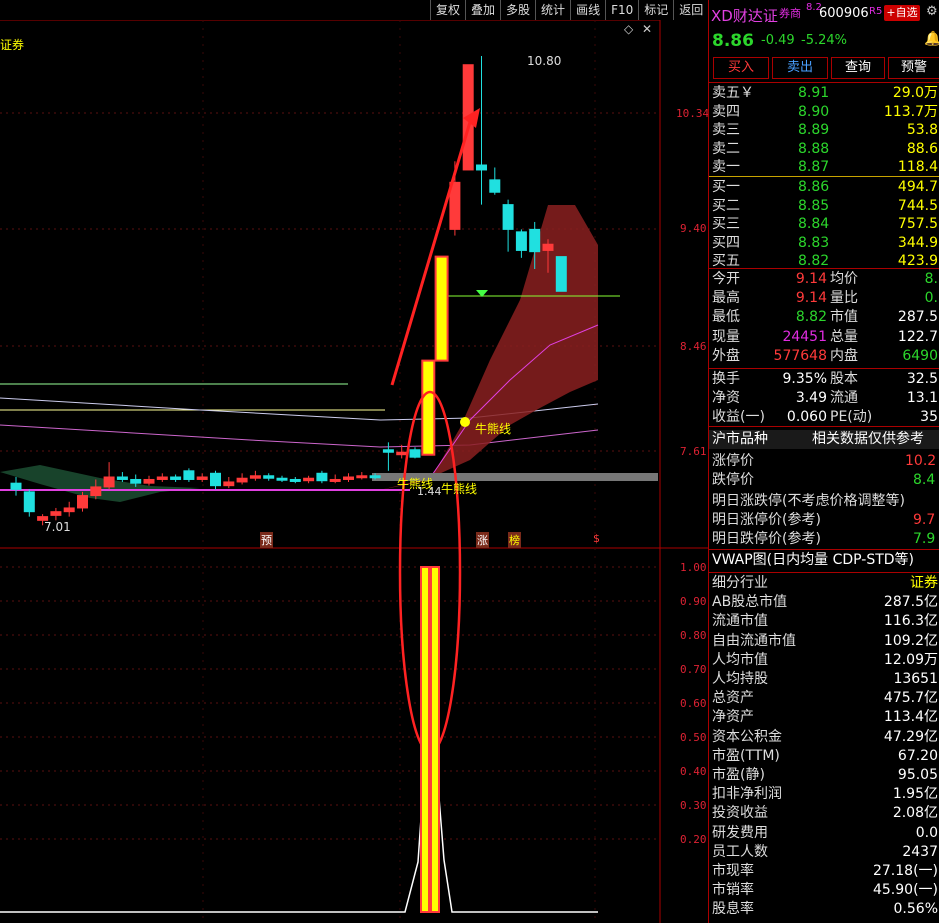 This screenshot has height=923, width=939. Describe the element at coordinates (514, 540) in the screenshot. I see `marker-ranking: 榜` at that location.